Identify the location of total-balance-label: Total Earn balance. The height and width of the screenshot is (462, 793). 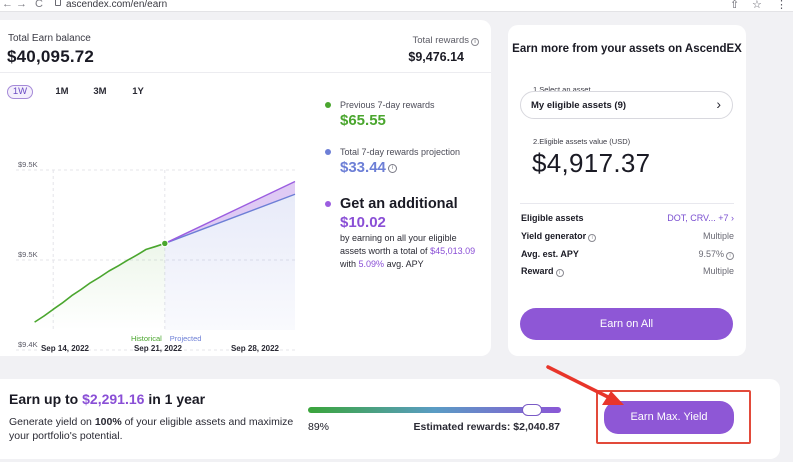
(49, 38).